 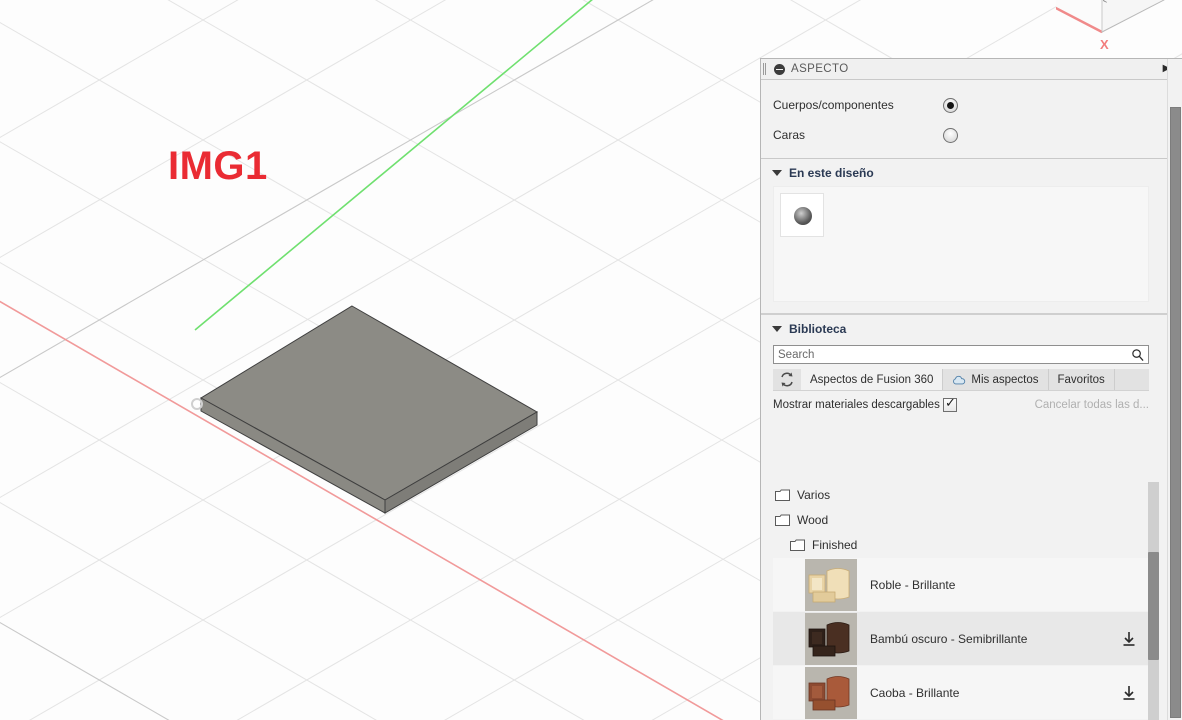 I want to click on minus-circle-icon, so click(x=779, y=69).